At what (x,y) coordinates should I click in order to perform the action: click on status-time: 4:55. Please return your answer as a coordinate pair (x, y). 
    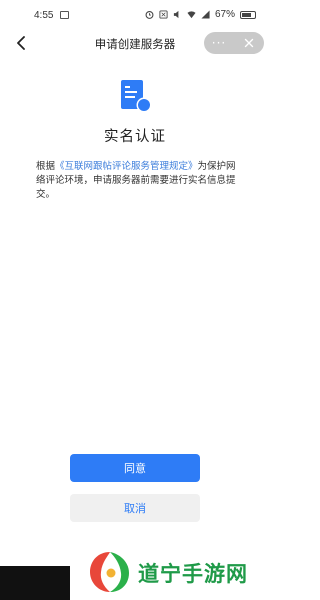
    Looking at the image, I should click on (44, 15).